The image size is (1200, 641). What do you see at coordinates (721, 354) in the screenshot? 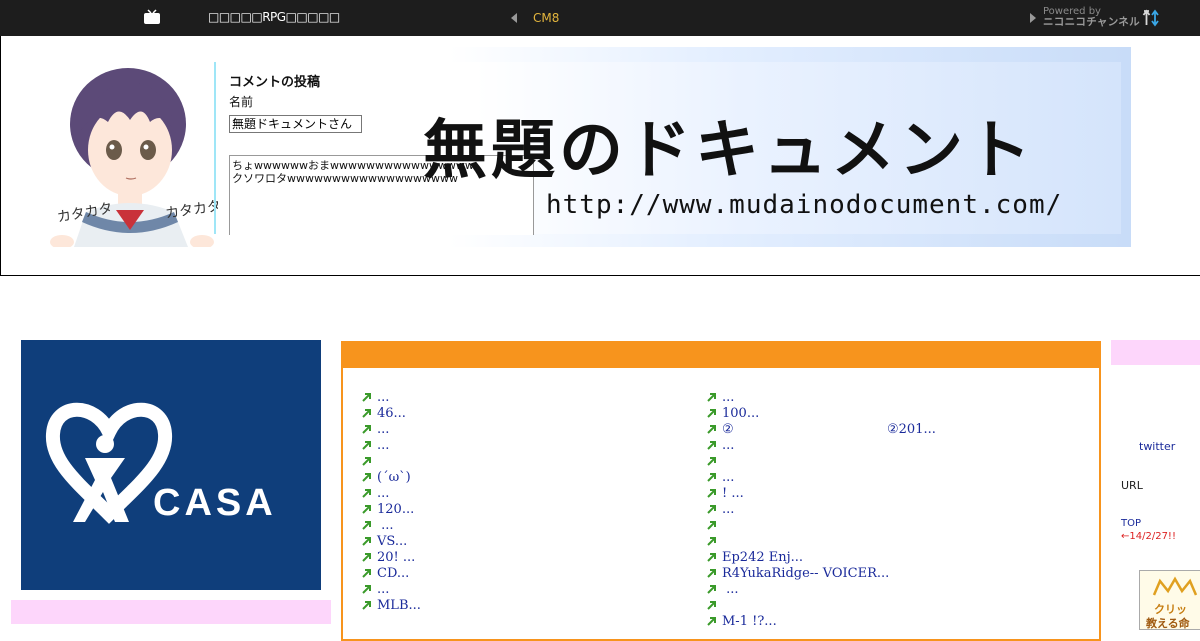
I see `article-list-header` at bounding box center [721, 354].